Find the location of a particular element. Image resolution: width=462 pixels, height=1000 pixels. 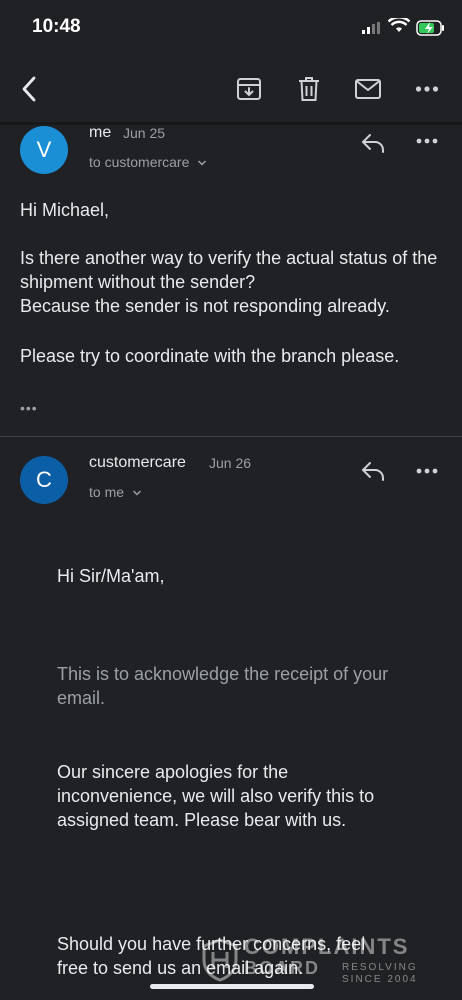

watermark-text: COMPLAINTS is located at coordinates (327, 946).